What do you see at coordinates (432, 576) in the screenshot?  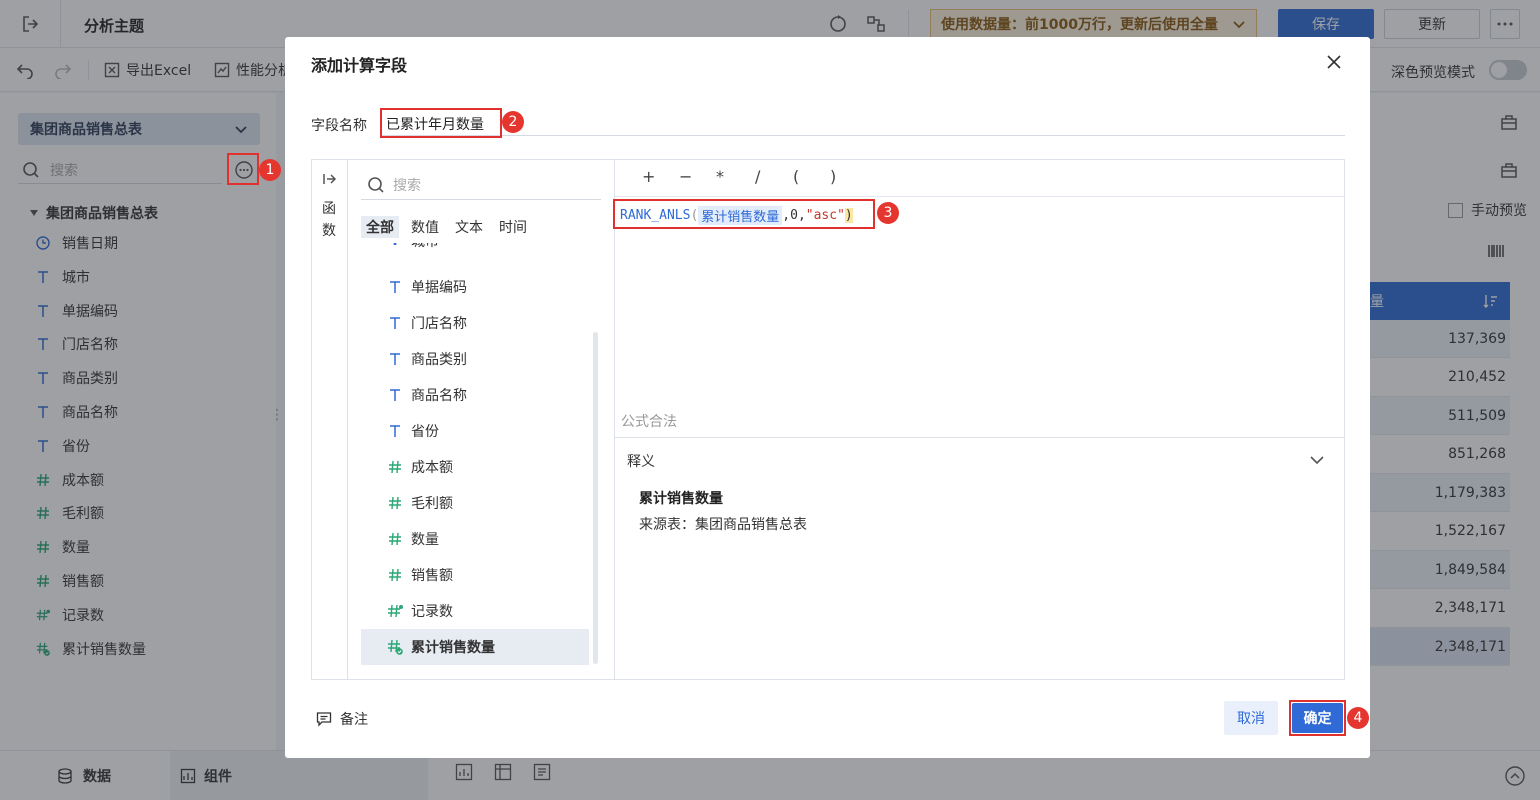 I see `field-label: 销售额` at bounding box center [432, 576].